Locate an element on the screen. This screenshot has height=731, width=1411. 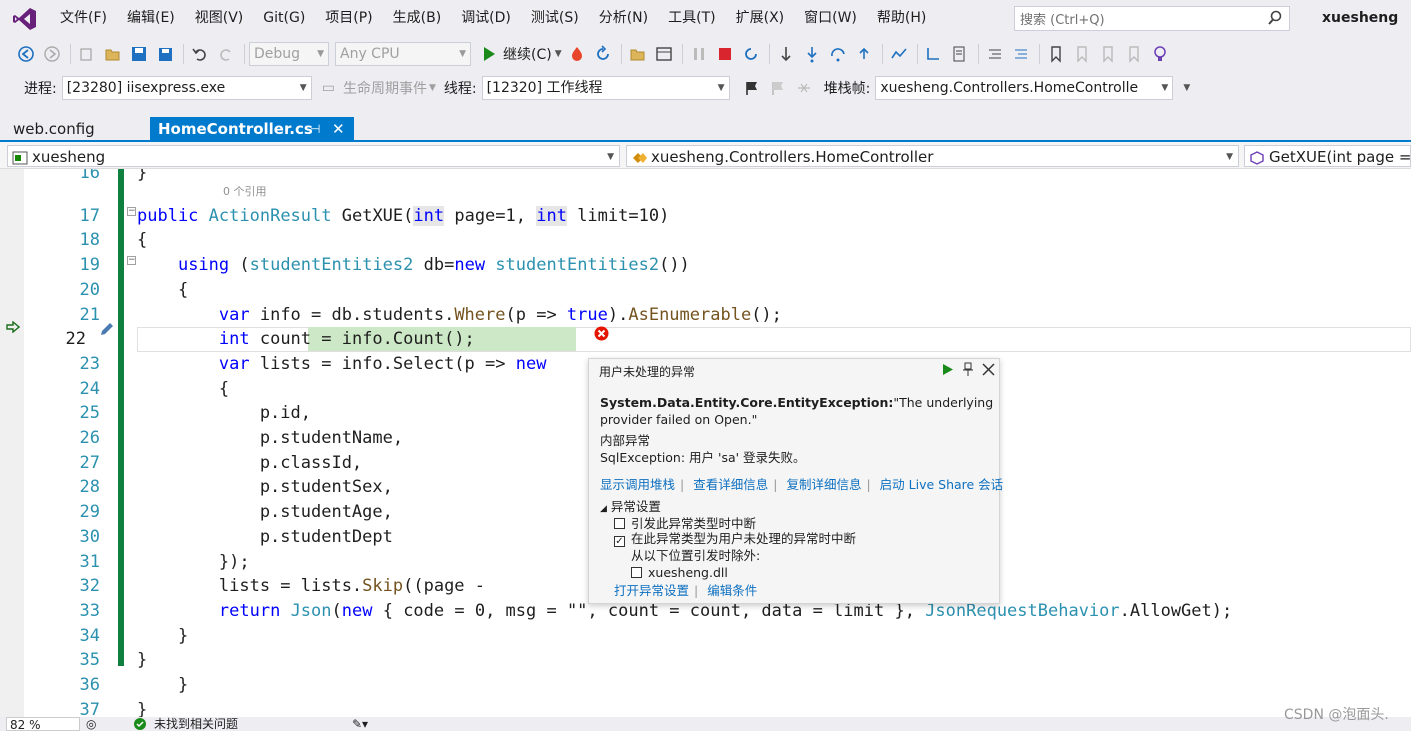
glyph-margin is located at coordinates (12, 443).